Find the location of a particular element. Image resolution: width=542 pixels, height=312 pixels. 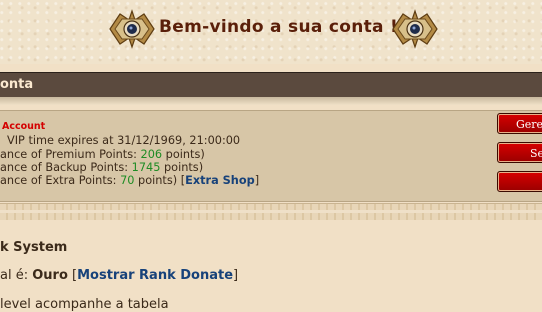

extra-points-value: 70 is located at coordinates (127, 180).